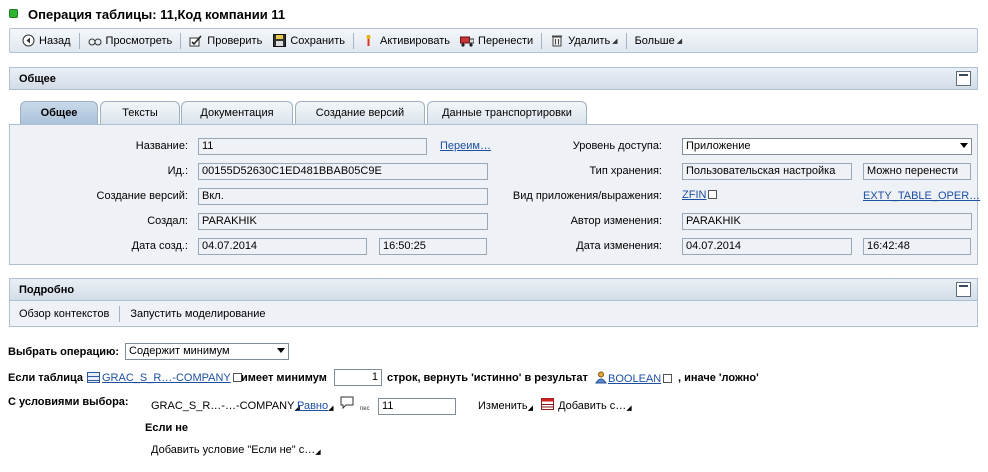 The width and height of the screenshot is (988, 472). What do you see at coordinates (167, 221) in the screenshot?
I see `created-by-label: Создал:` at bounding box center [167, 221].